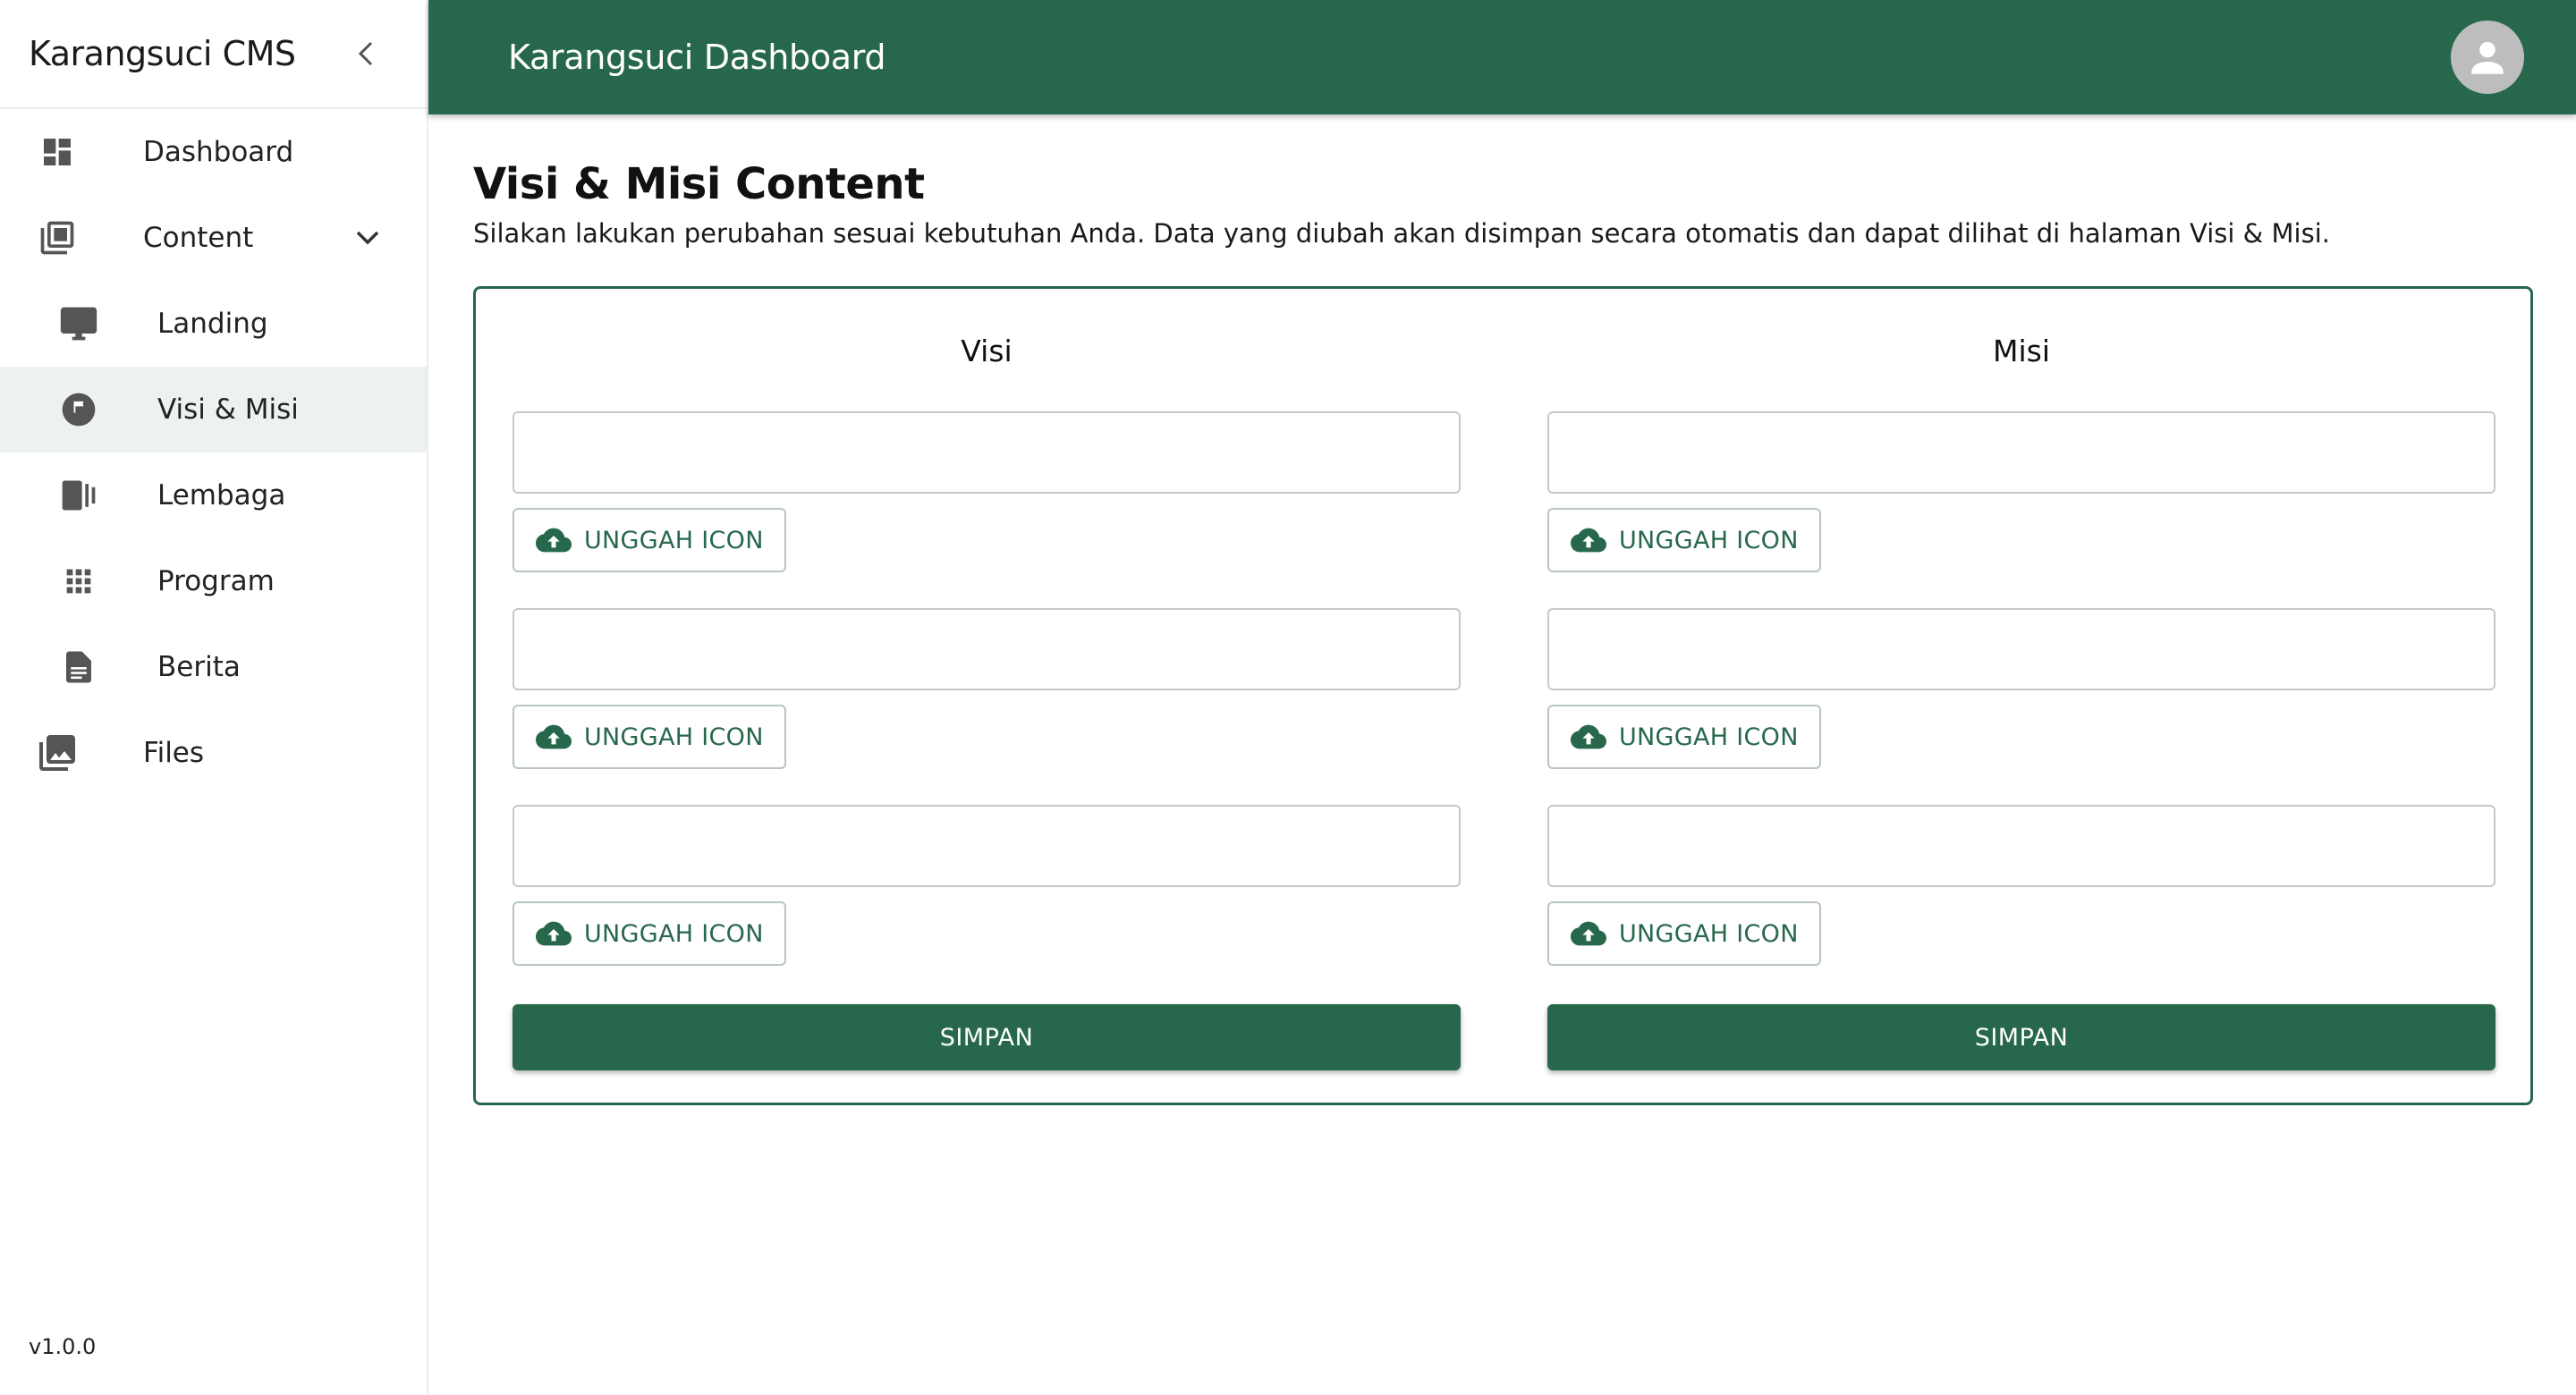 The height and width of the screenshot is (1395, 2576). Describe the element at coordinates (987, 351) in the screenshot. I see `visi-title: Visi` at that location.